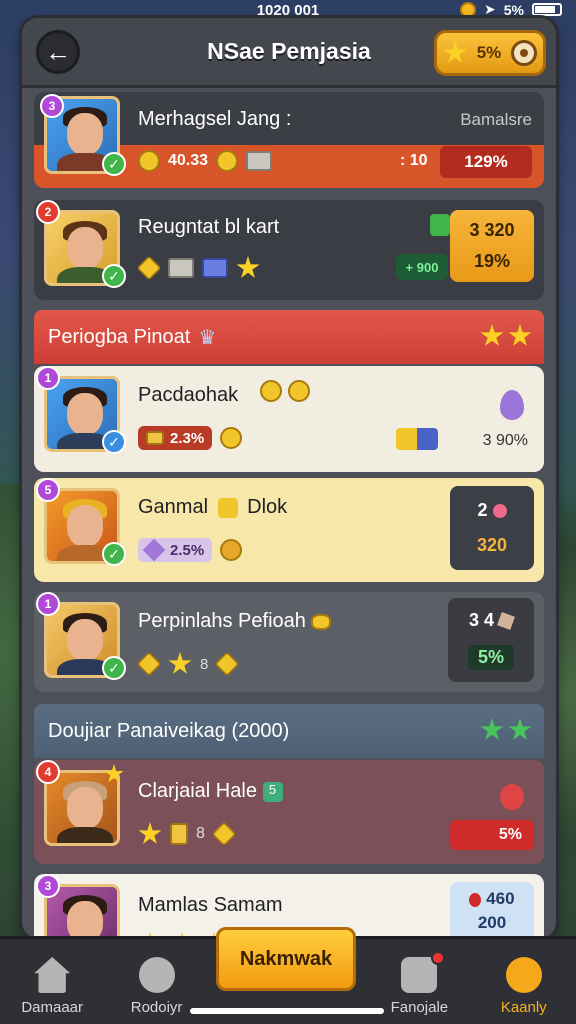 The width and height of the screenshot is (576, 1024). I want to click on character-card-6: 4 Clarjaial Hale 5 8 5%, so click(289, 812).